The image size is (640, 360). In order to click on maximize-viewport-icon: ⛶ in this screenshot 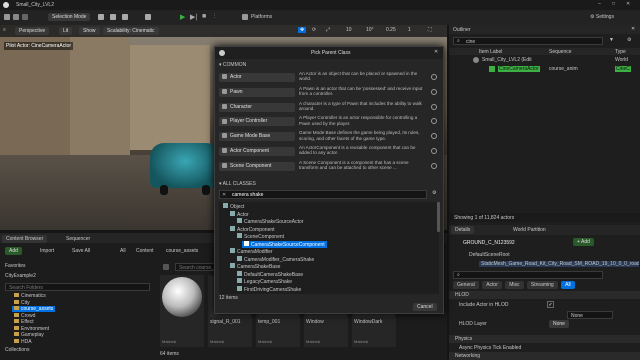, I will do `click(430, 30)`.